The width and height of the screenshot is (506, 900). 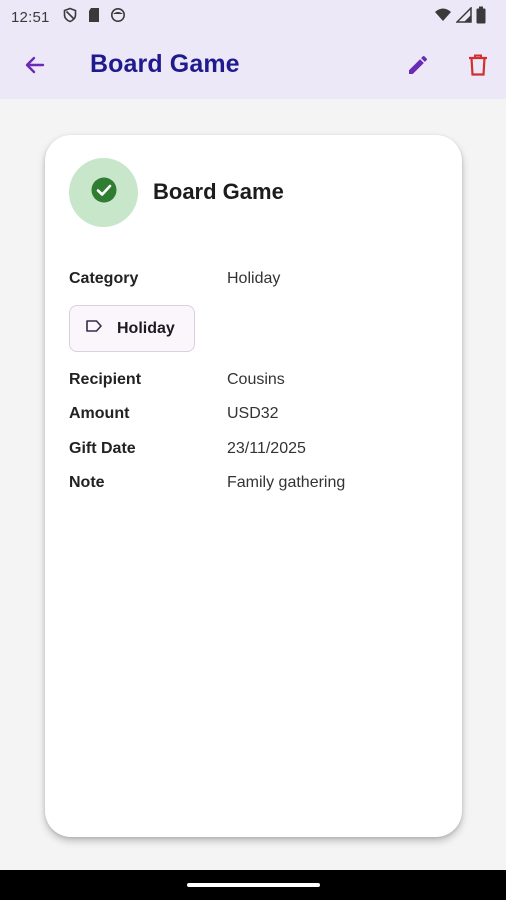 What do you see at coordinates (254, 278) in the screenshot?
I see `category-value: Holiday` at bounding box center [254, 278].